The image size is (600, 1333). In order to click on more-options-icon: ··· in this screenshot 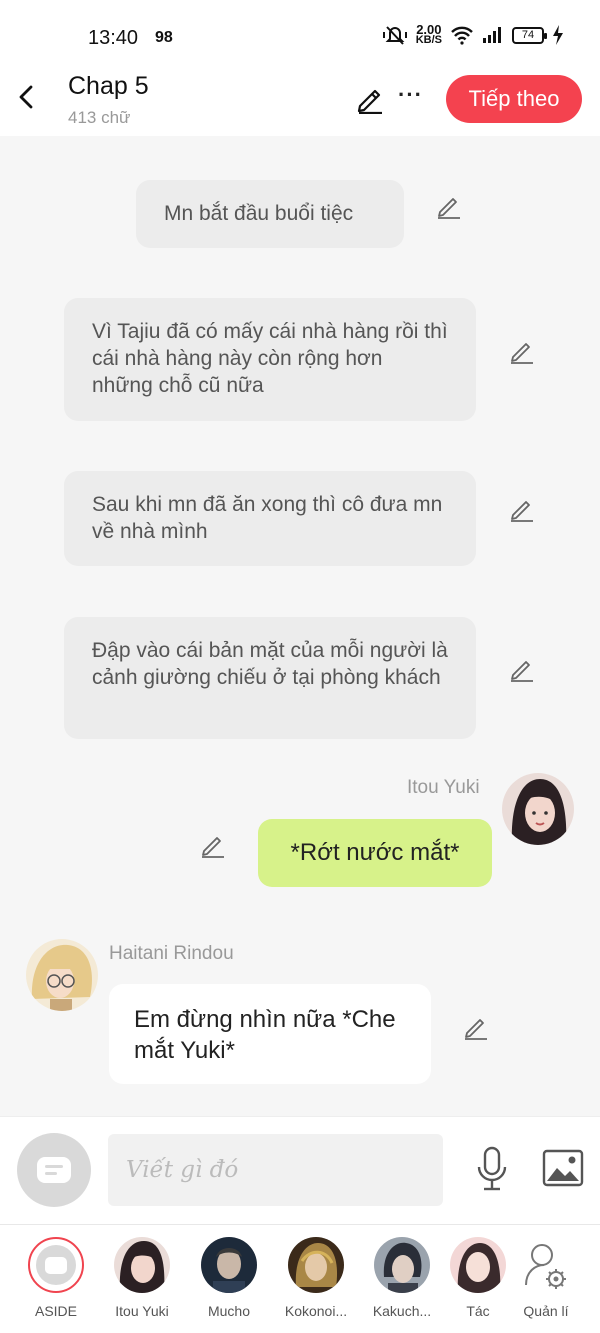, I will do `click(410, 95)`.